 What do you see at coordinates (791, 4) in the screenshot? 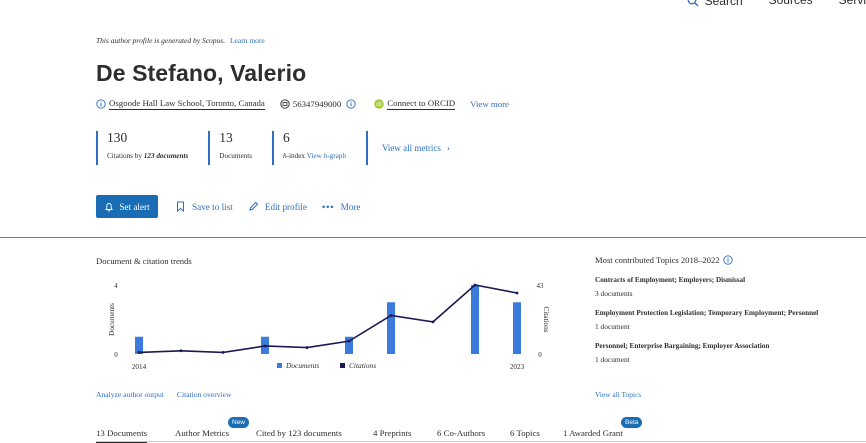
I see `nav-sources: Sources` at bounding box center [791, 4].